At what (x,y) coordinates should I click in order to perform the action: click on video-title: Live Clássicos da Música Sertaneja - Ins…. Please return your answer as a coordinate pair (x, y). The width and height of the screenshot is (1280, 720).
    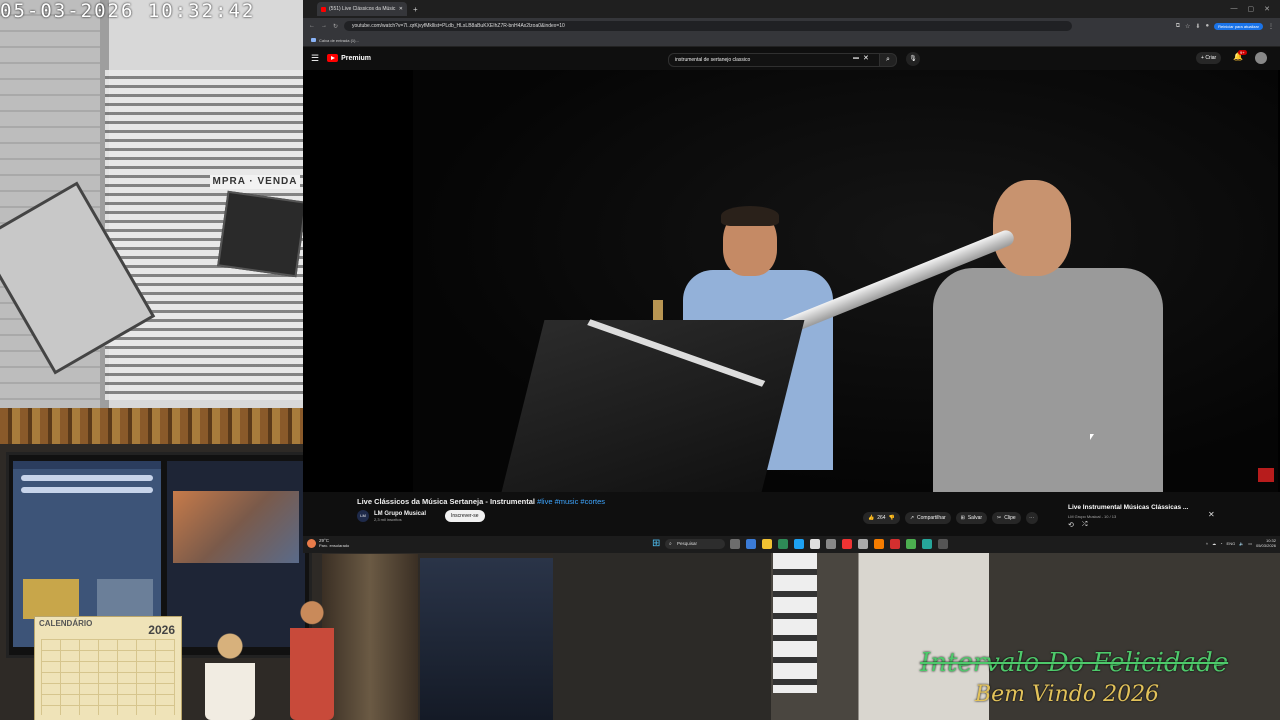
    Looking at the image, I should click on (481, 501).